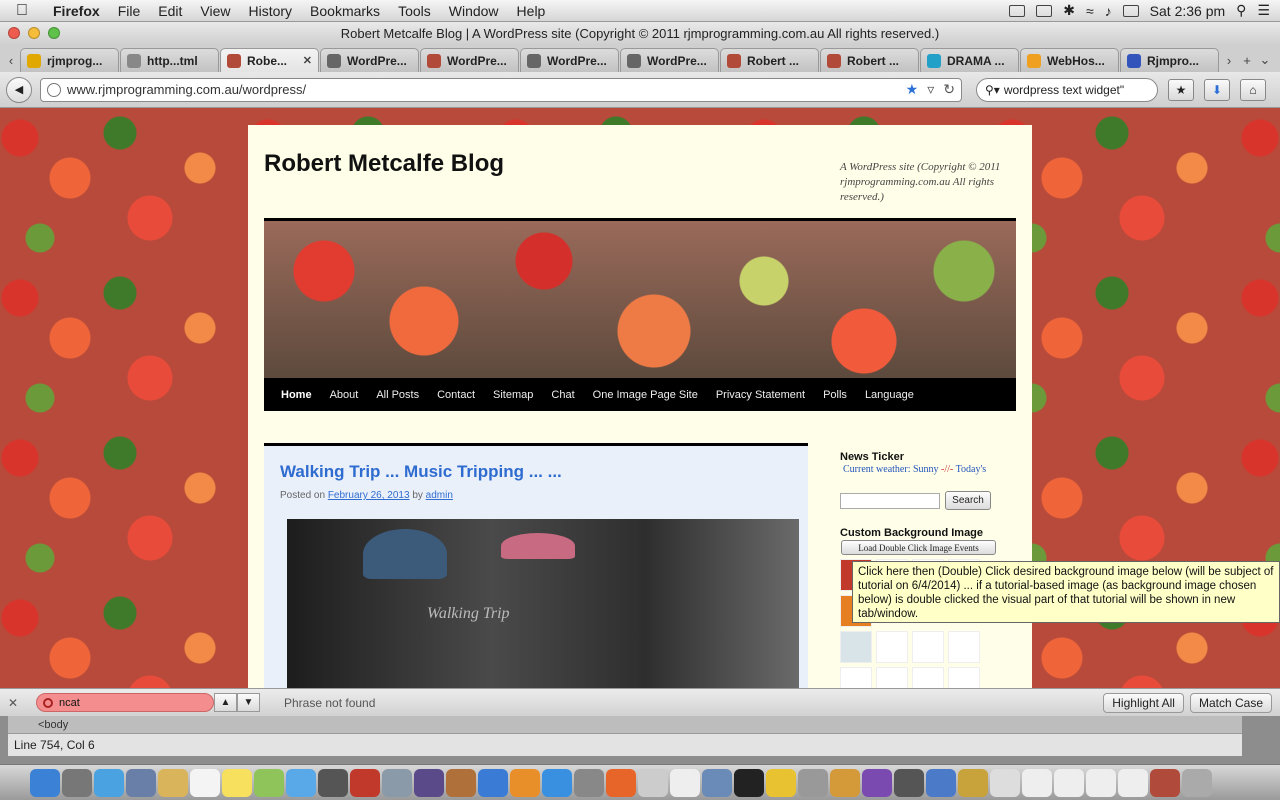  I want to click on close-window-button, so click(14, 33).